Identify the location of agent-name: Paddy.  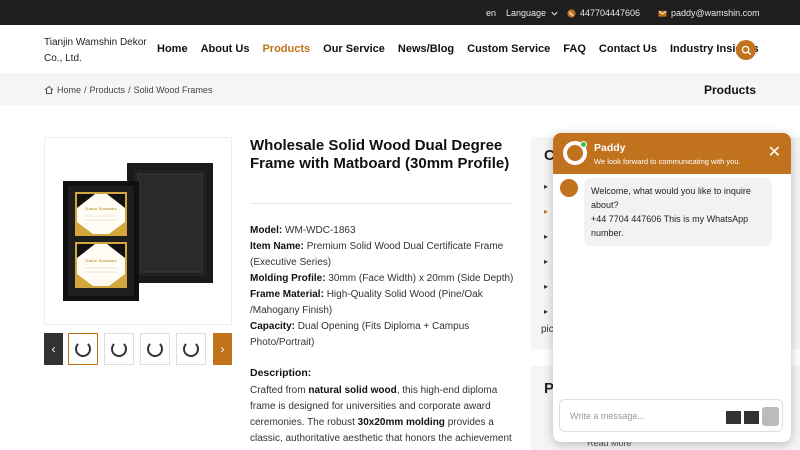
(610, 148).